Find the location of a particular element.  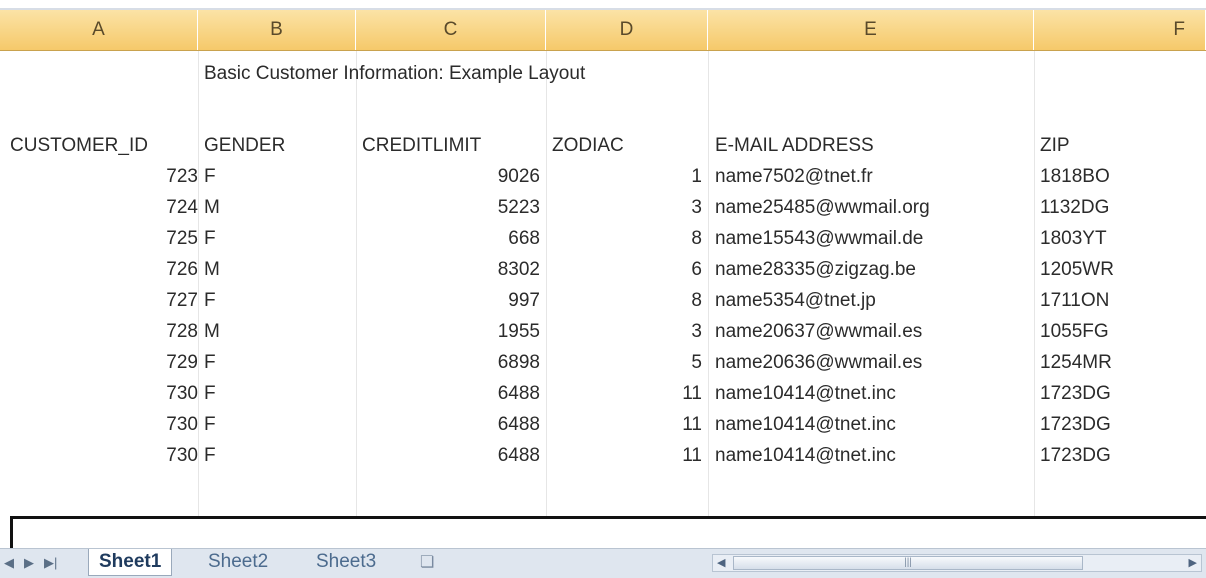

column-header-b: B is located at coordinates (277, 30).